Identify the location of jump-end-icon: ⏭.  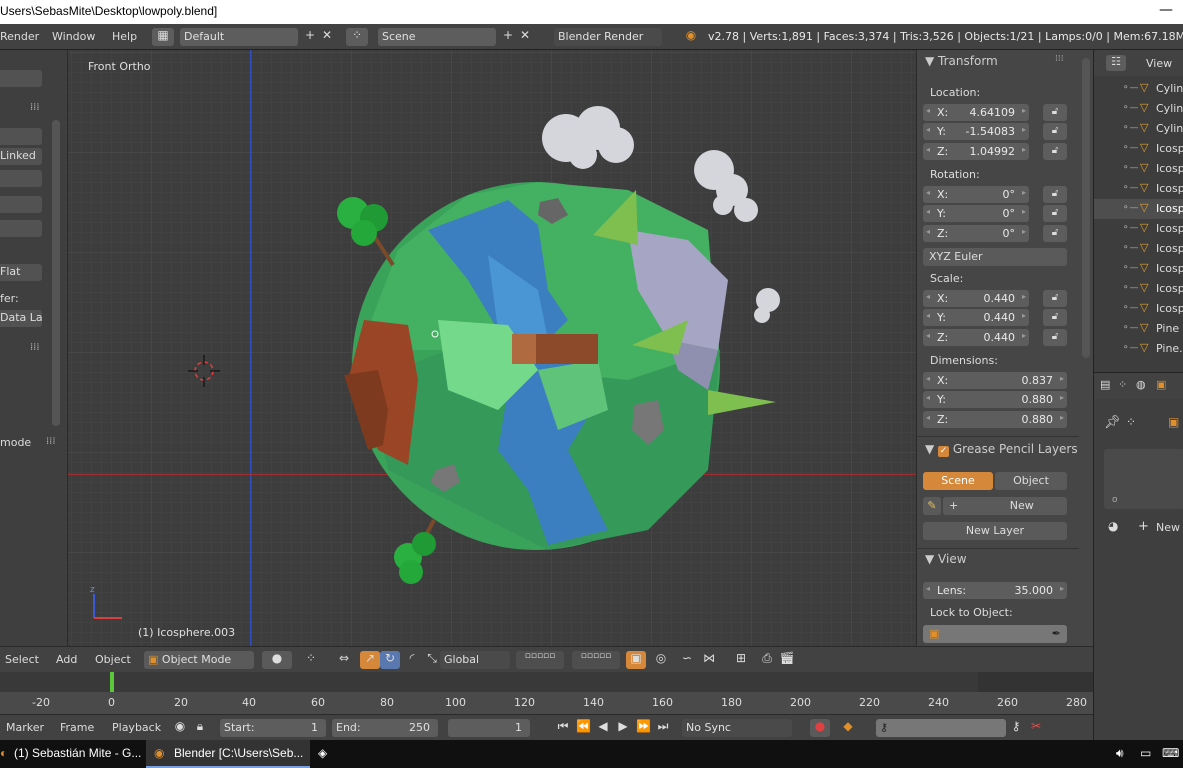
(663, 728).